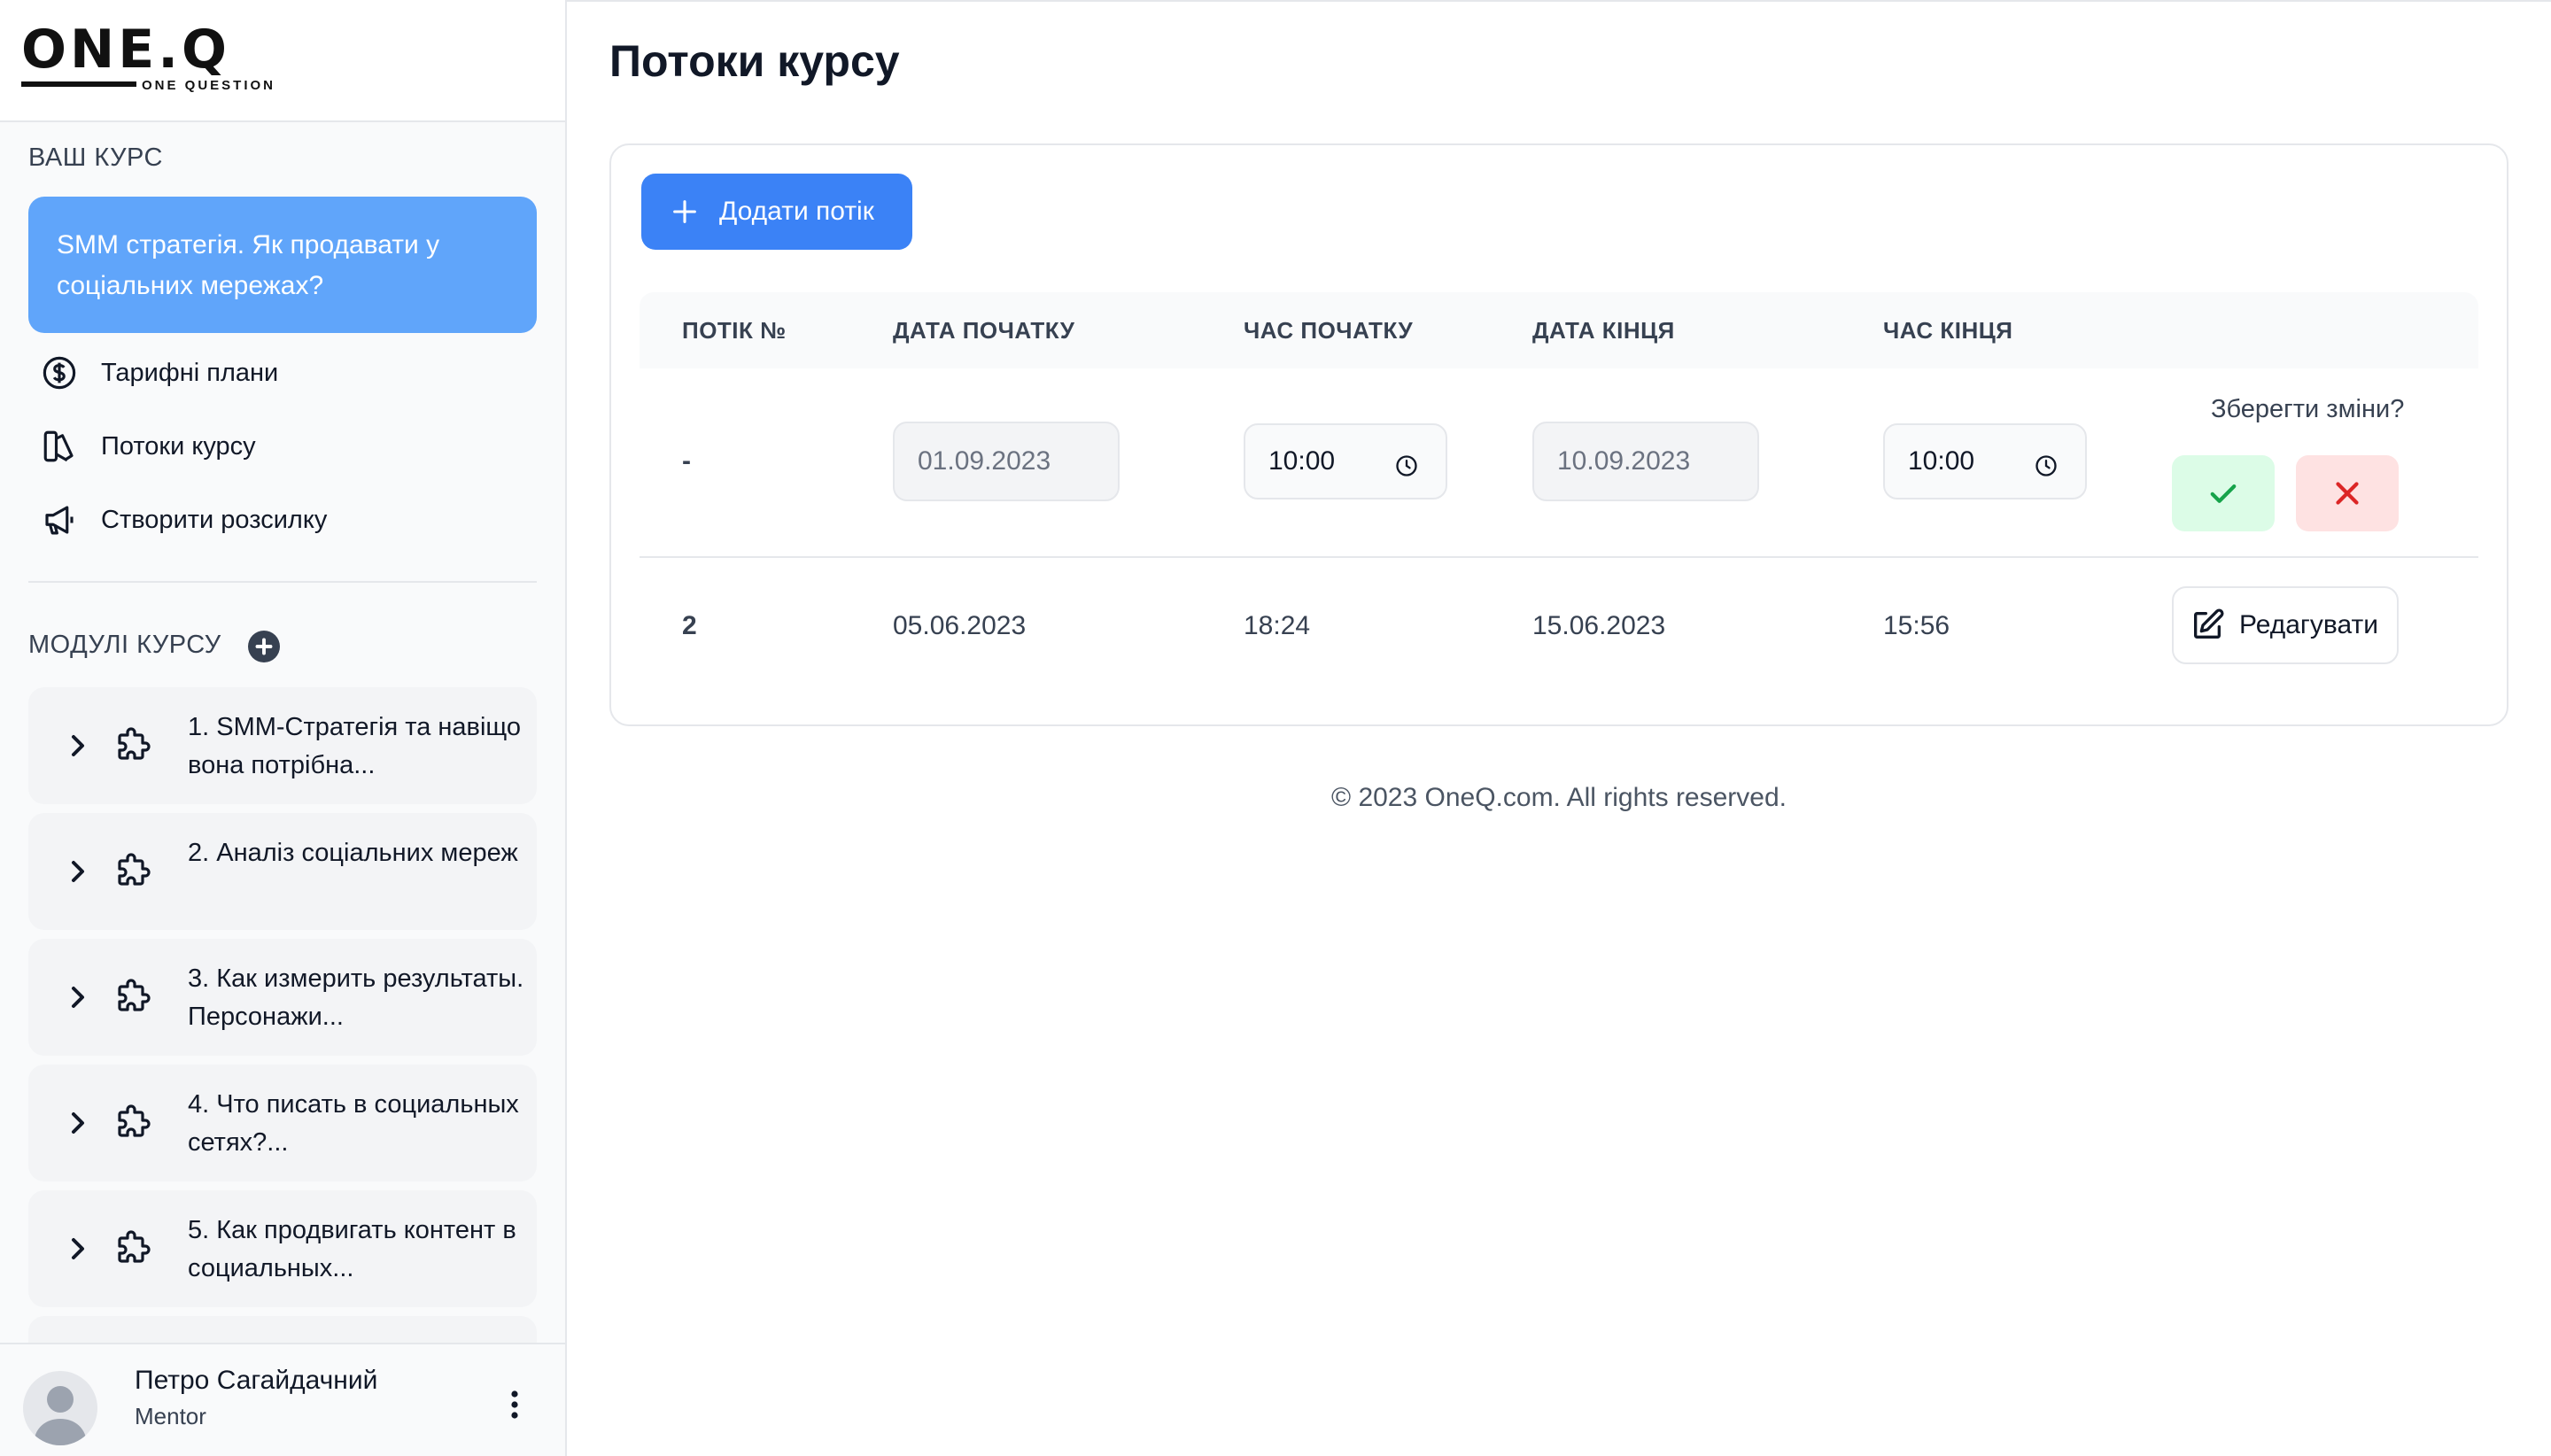 This screenshot has height=1456, width=2551. Describe the element at coordinates (1985, 461) in the screenshot. I see `end-time-input: 10:00` at that location.